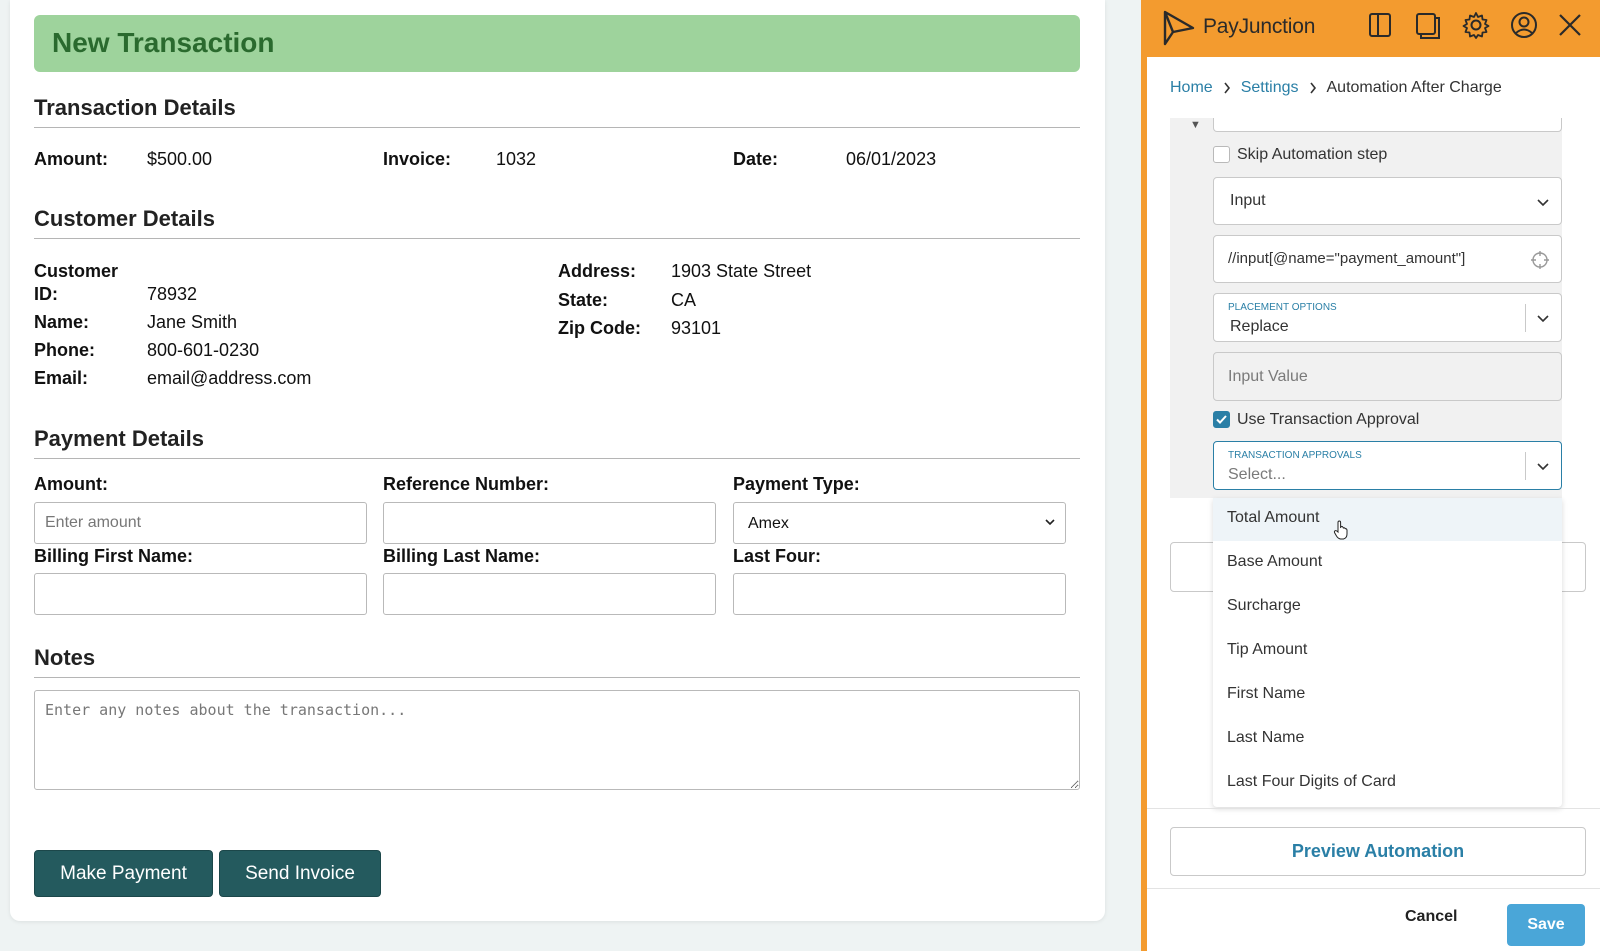 The height and width of the screenshot is (951, 1600). What do you see at coordinates (1191, 88) in the screenshot?
I see `breadcrumb-home: Home` at bounding box center [1191, 88].